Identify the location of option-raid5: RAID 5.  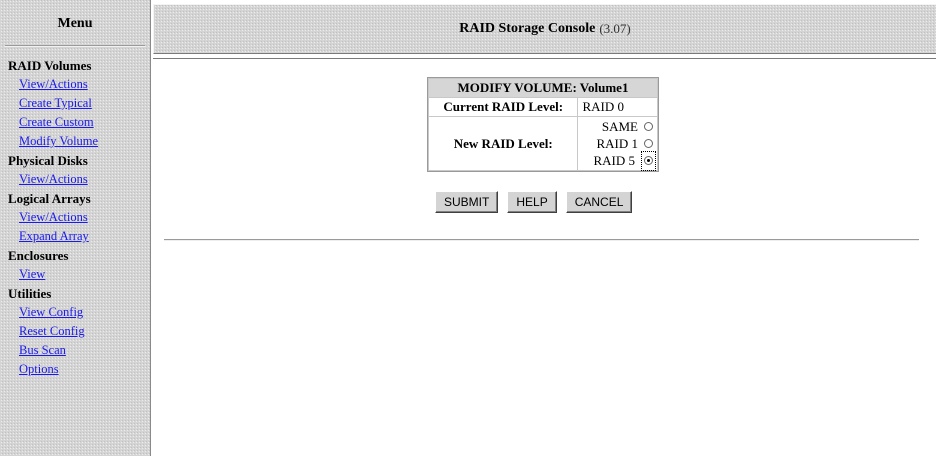
(619, 160).